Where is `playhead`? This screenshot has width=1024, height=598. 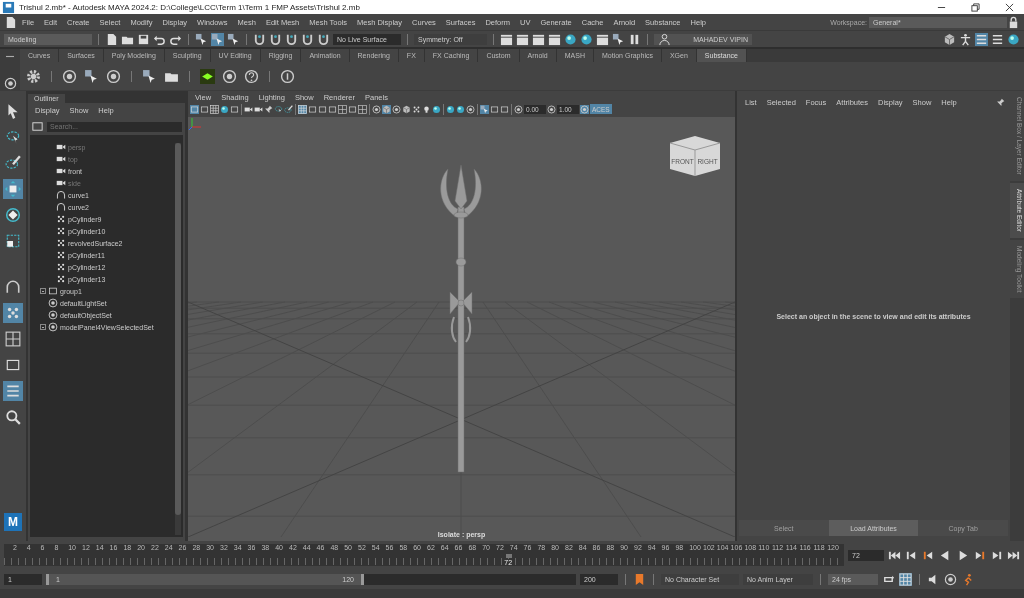
playhead is located at coordinates (509, 556).